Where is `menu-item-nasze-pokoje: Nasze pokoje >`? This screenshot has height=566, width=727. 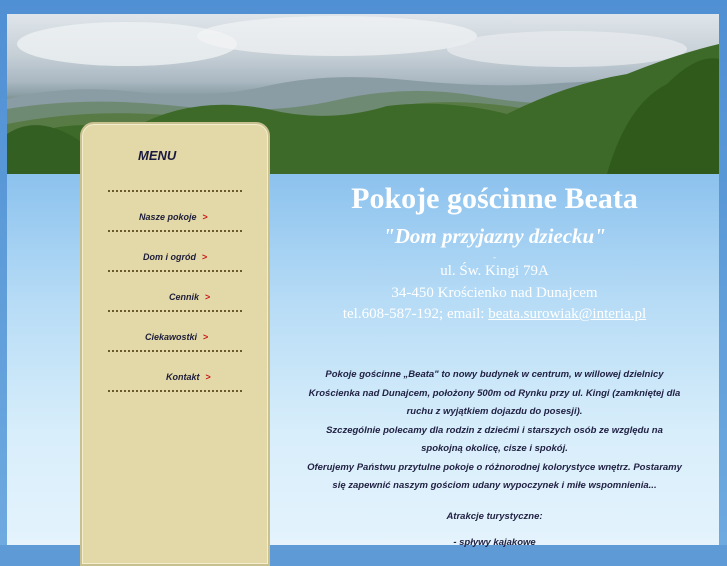
menu-item-nasze-pokoje: Nasze pokoje > is located at coordinates (173, 217).